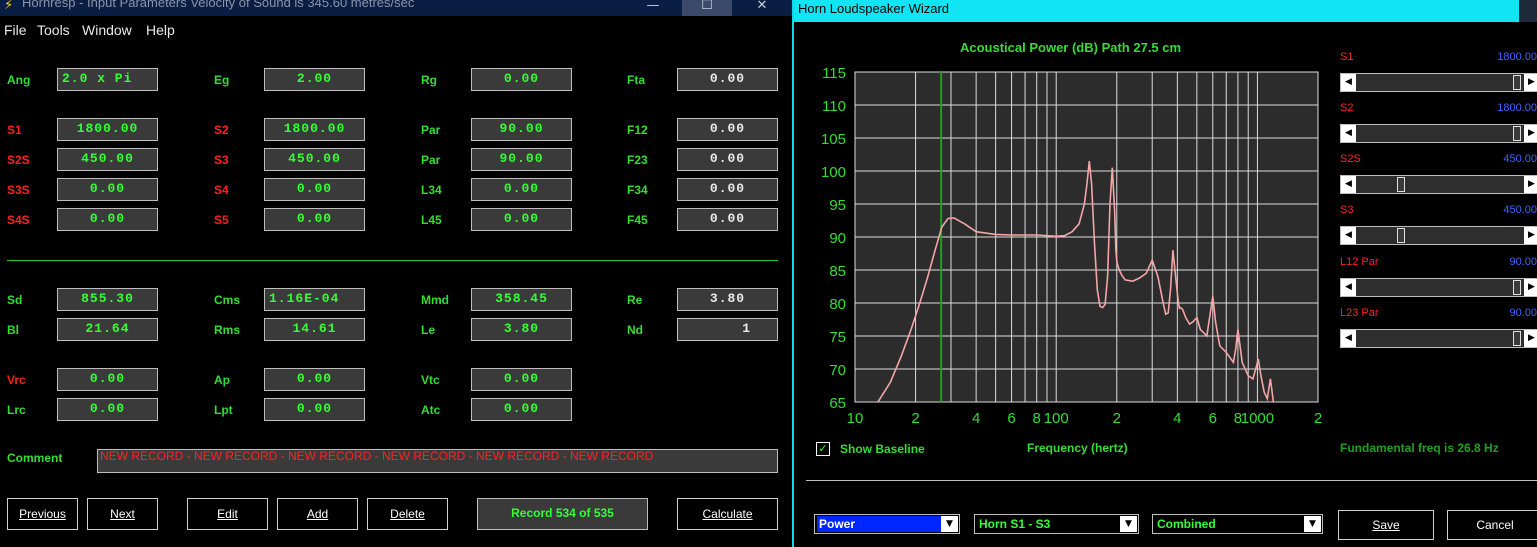 This screenshot has width=1537, height=547. Describe the element at coordinates (227, 300) in the screenshot. I see `param-label-cms: Cms` at that location.